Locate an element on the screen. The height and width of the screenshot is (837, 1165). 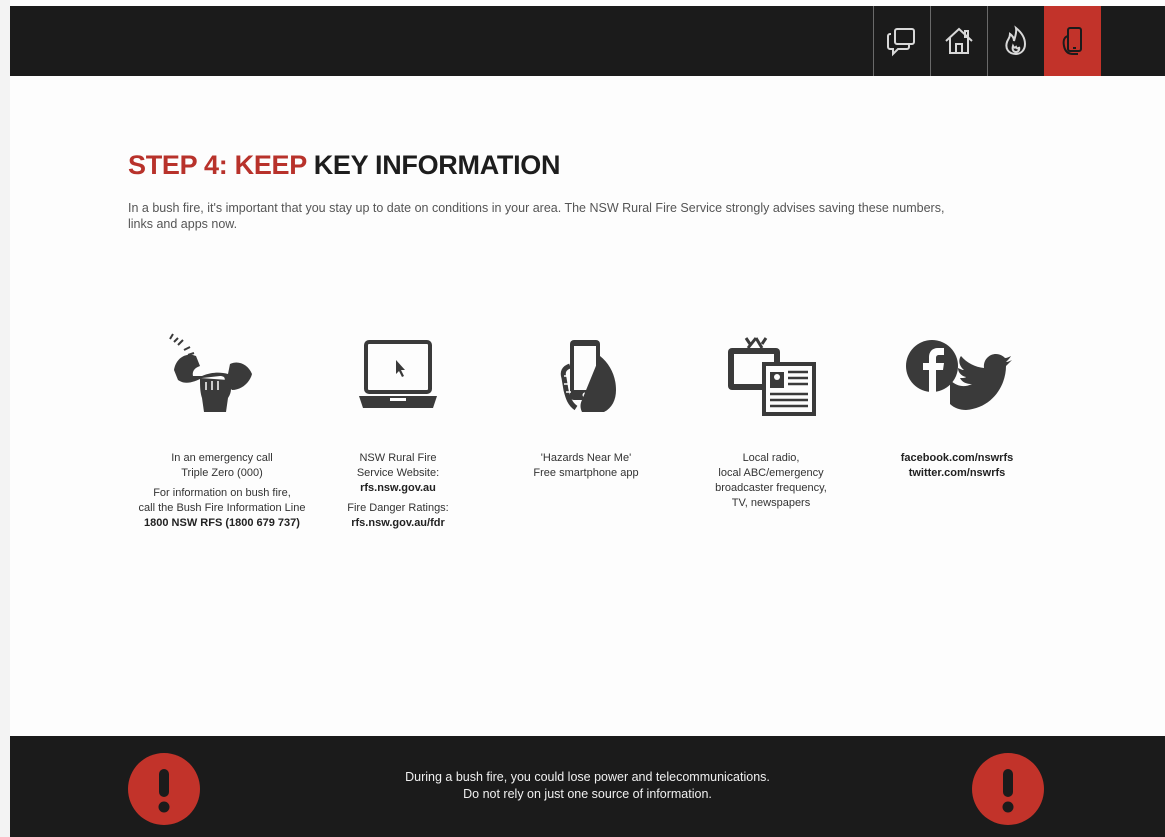
social-info: facebook.com/nswrfs twitter.com/nswrfs is located at coordinates (957, 466).